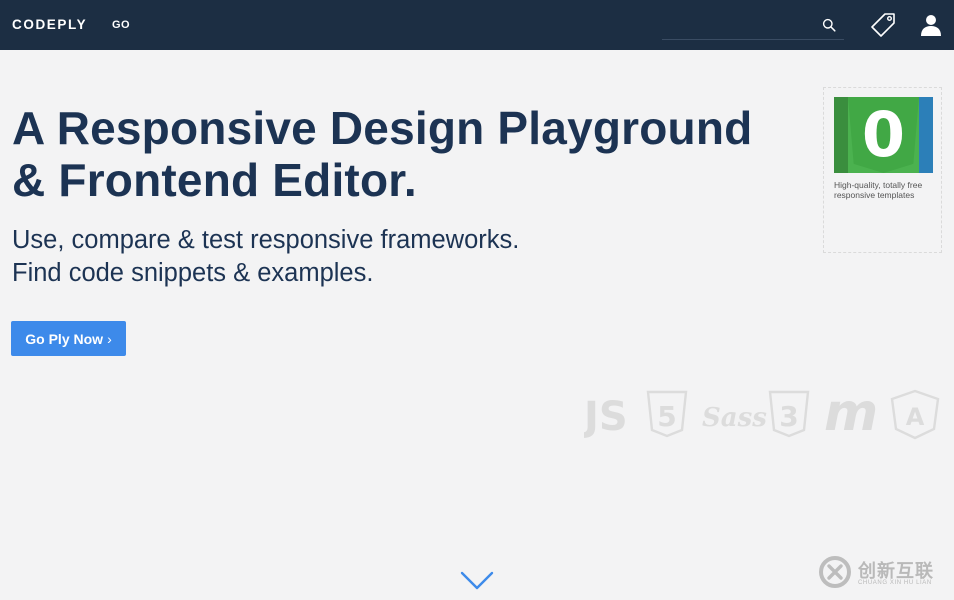 The width and height of the screenshot is (954, 600). What do you see at coordinates (883, 25) in the screenshot?
I see `tag-icon` at bounding box center [883, 25].